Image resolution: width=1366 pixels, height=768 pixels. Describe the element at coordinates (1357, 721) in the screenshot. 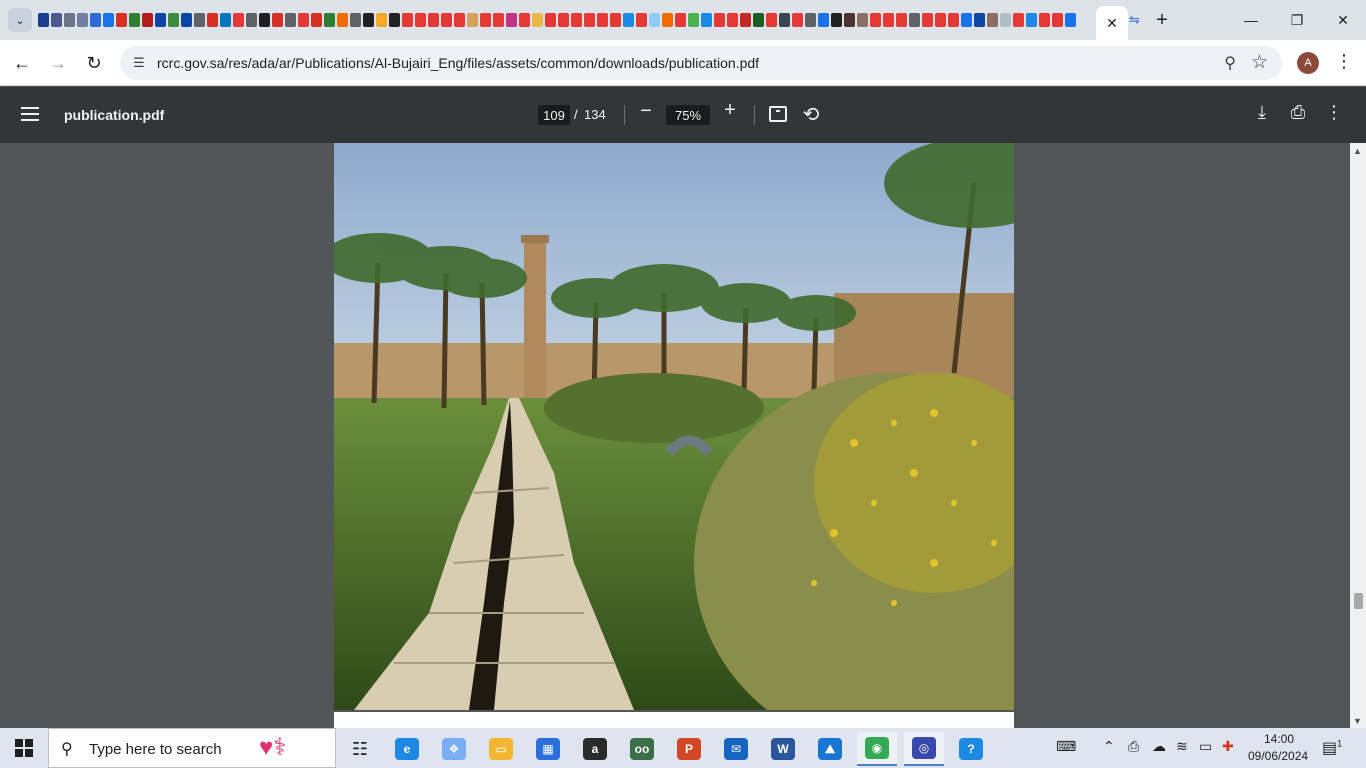

I see `scroll-down-arrow-icon: ▼` at that location.